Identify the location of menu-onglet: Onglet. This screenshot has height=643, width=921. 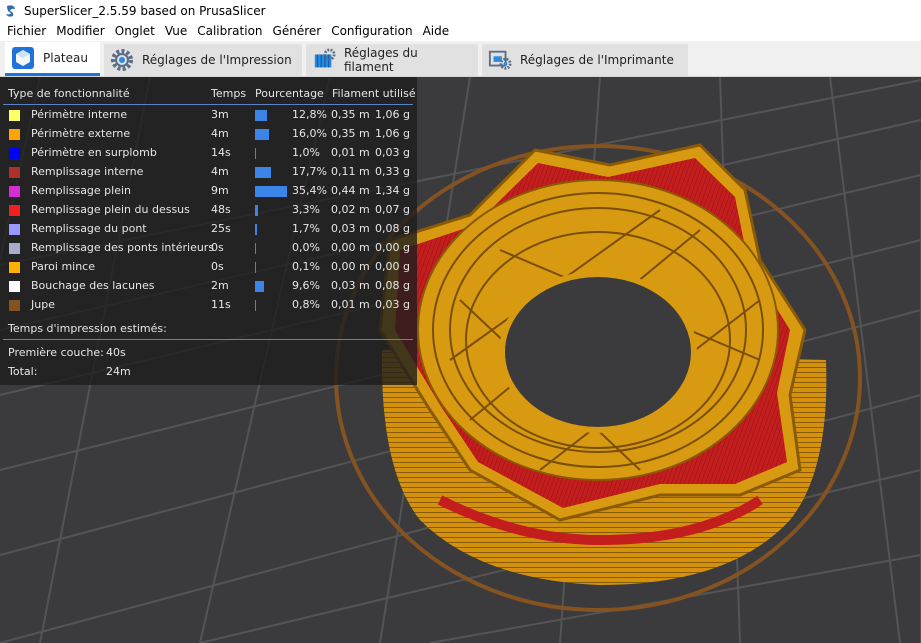
(135, 31).